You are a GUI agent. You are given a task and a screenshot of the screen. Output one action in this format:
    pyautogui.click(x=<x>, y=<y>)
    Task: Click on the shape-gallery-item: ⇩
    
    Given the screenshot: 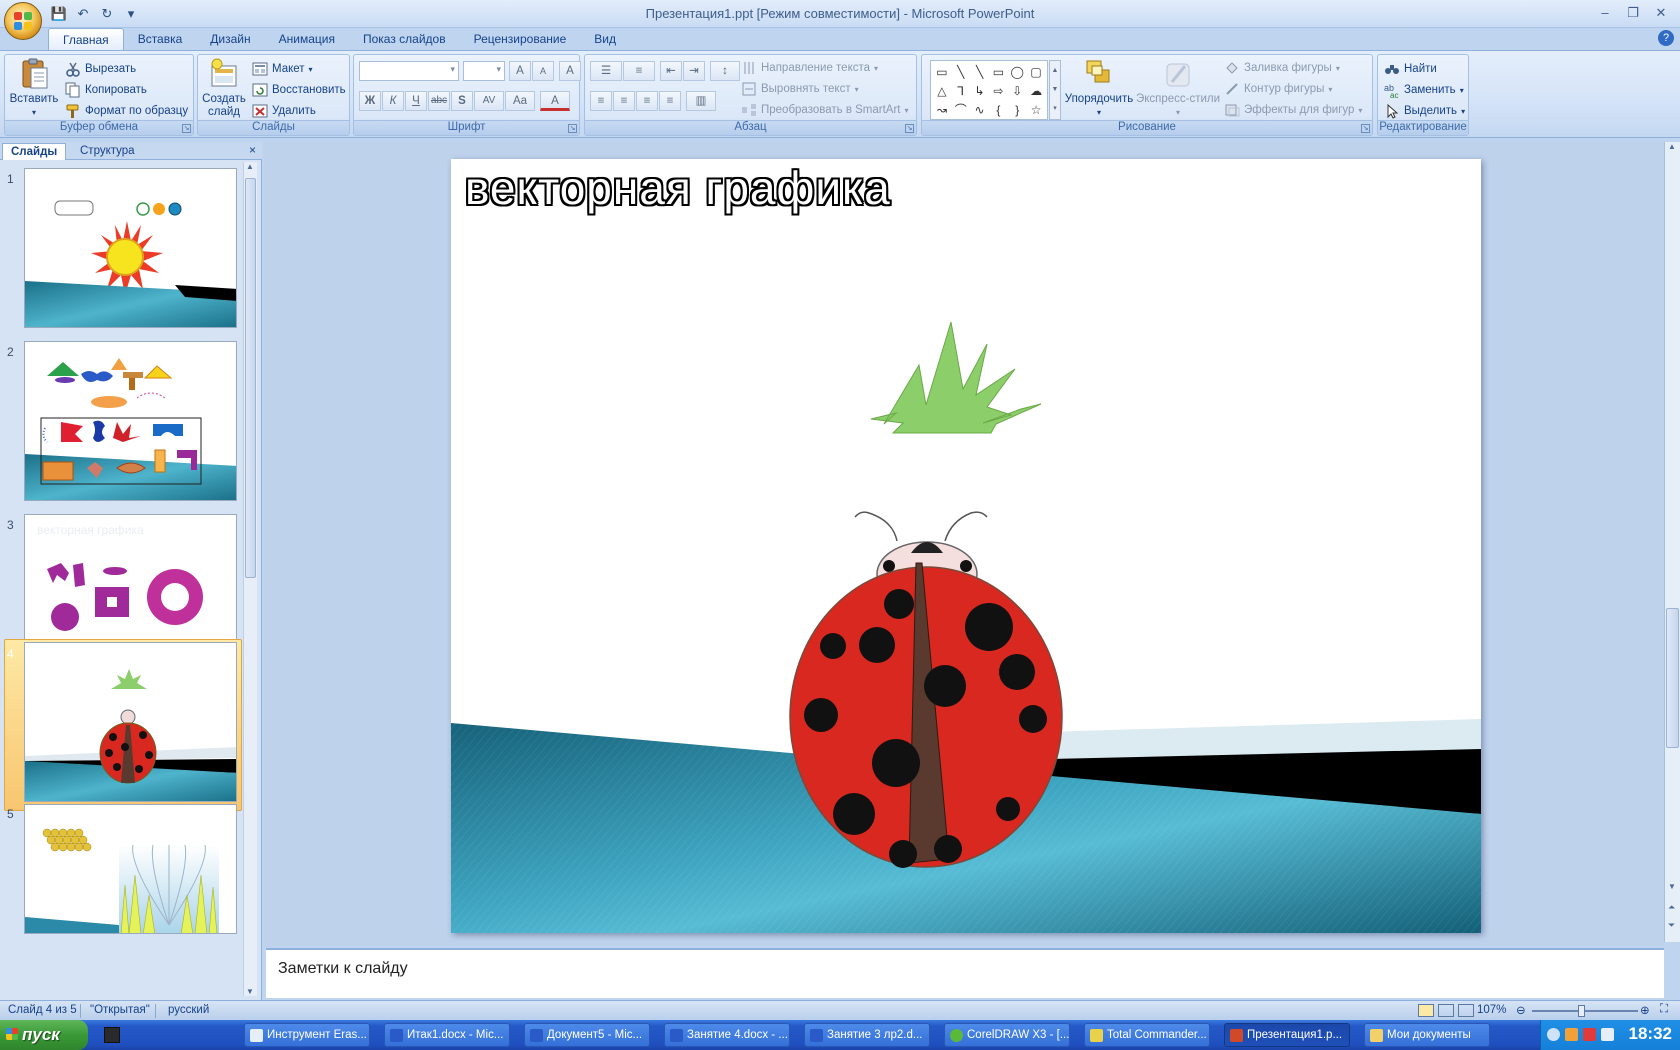 What is the action you would take?
    pyautogui.click(x=1017, y=91)
    